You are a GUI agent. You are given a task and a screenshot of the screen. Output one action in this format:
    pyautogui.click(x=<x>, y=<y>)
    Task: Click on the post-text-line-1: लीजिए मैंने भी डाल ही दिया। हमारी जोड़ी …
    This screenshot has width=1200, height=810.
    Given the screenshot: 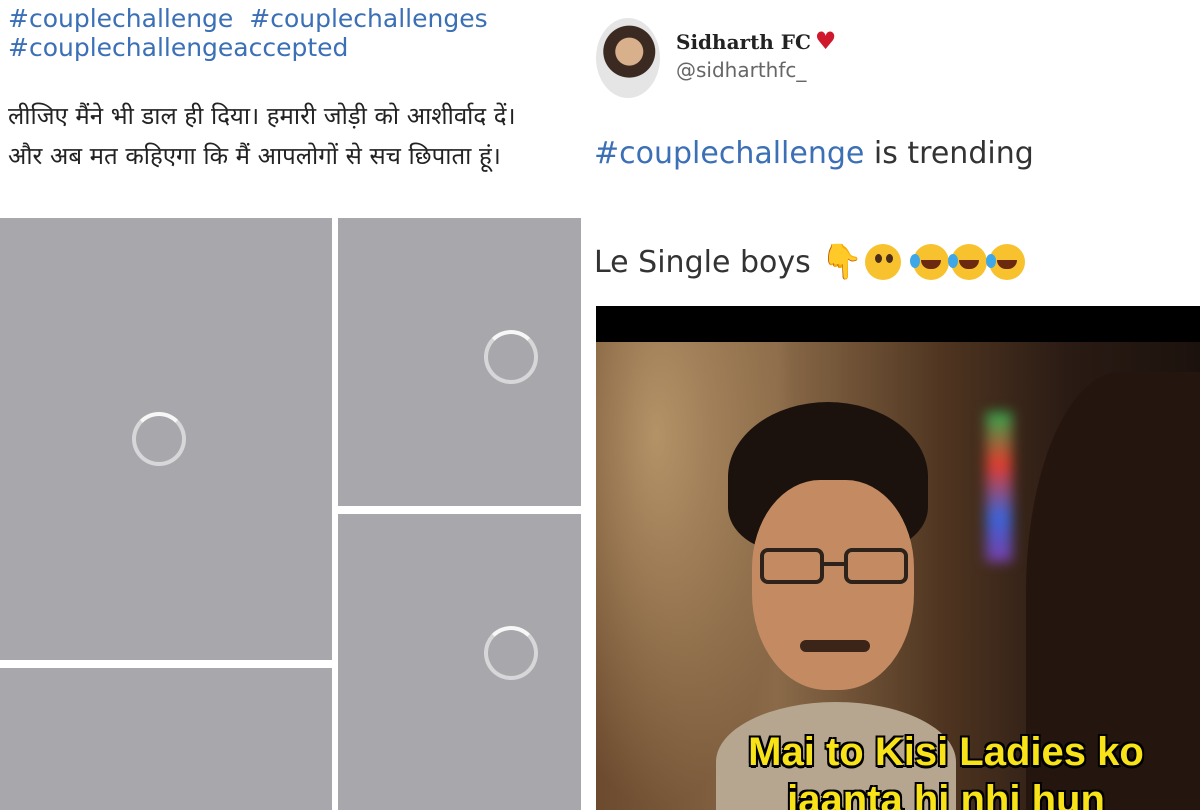 What is the action you would take?
    pyautogui.click(x=262, y=116)
    